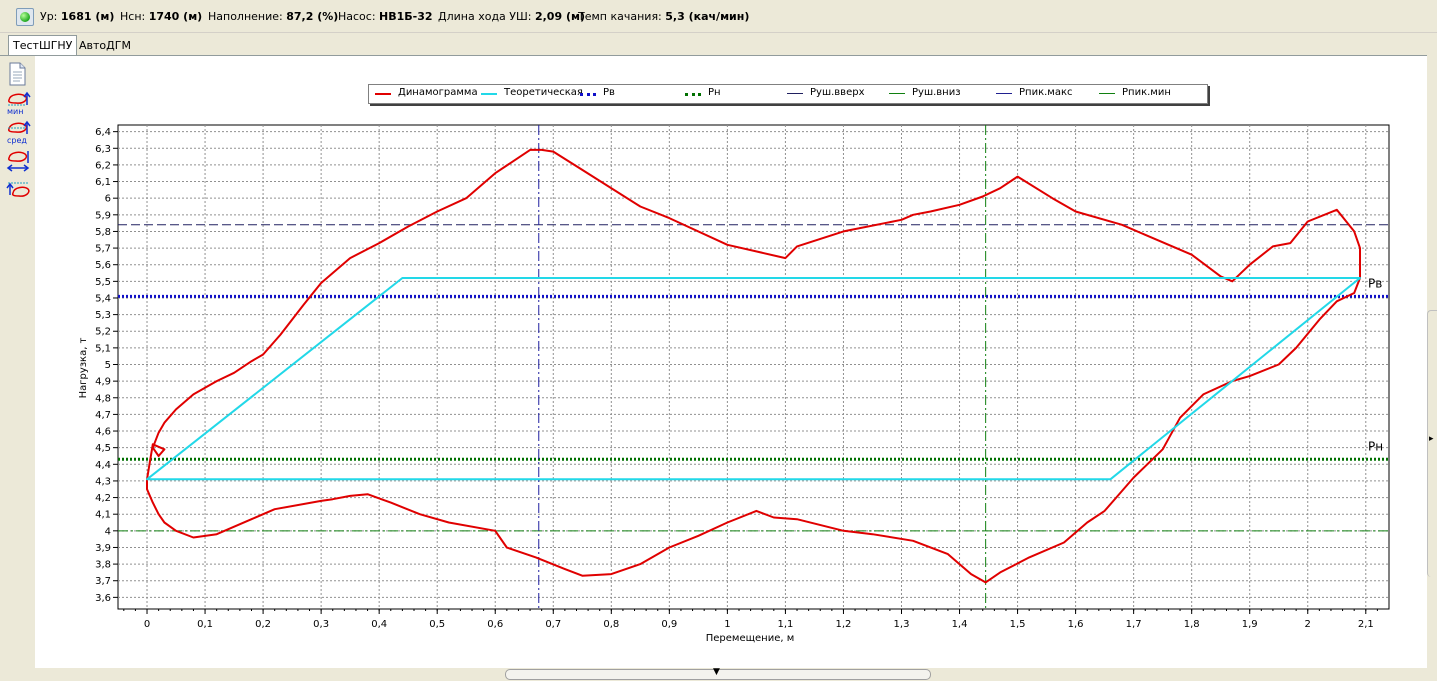  I want to click on x-tick-label: 1,1, so click(785, 624).